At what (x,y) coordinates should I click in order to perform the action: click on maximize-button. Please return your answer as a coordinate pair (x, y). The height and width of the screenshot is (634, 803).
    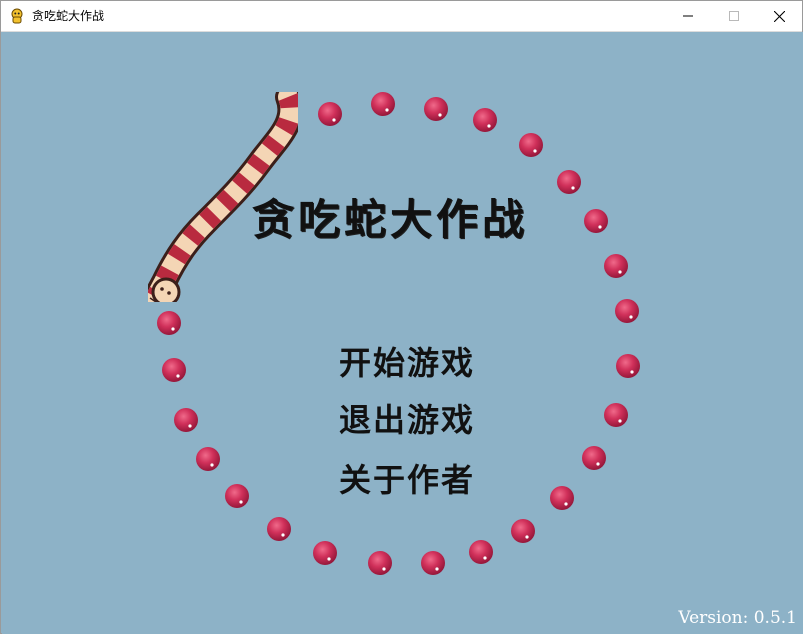
    Looking at the image, I should click on (734, 16).